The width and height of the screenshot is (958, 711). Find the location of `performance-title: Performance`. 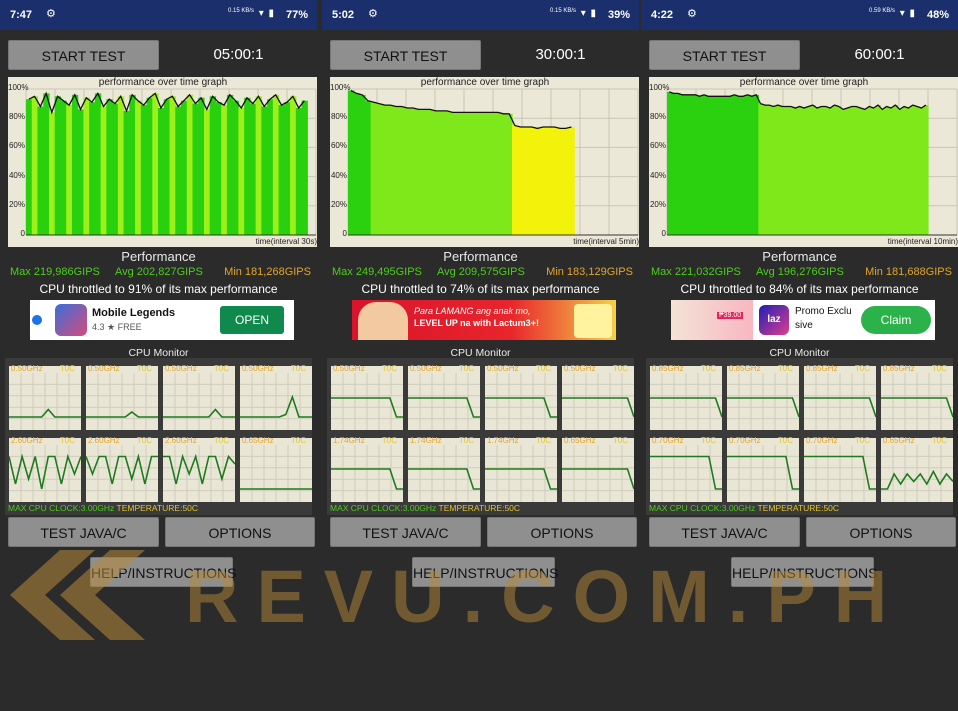

performance-title: Performance is located at coordinates (158, 256).